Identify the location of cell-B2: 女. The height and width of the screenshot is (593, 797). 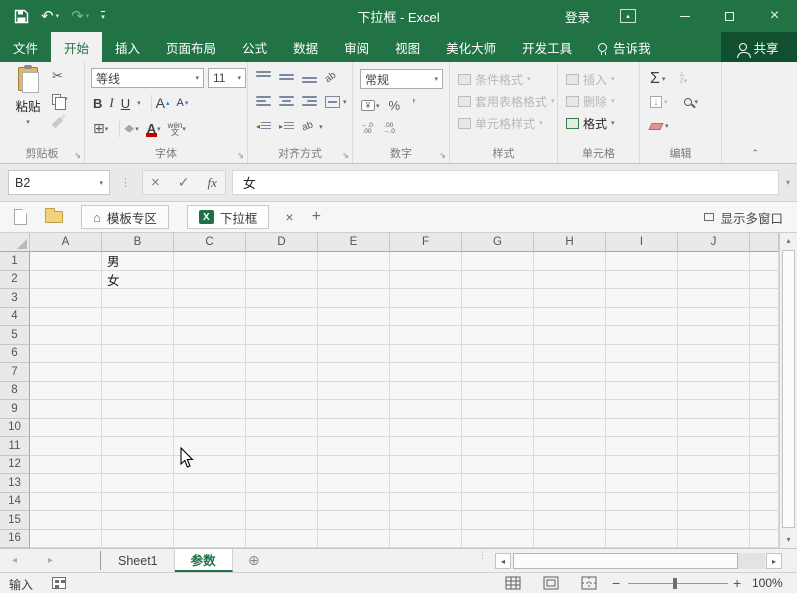
(138, 279).